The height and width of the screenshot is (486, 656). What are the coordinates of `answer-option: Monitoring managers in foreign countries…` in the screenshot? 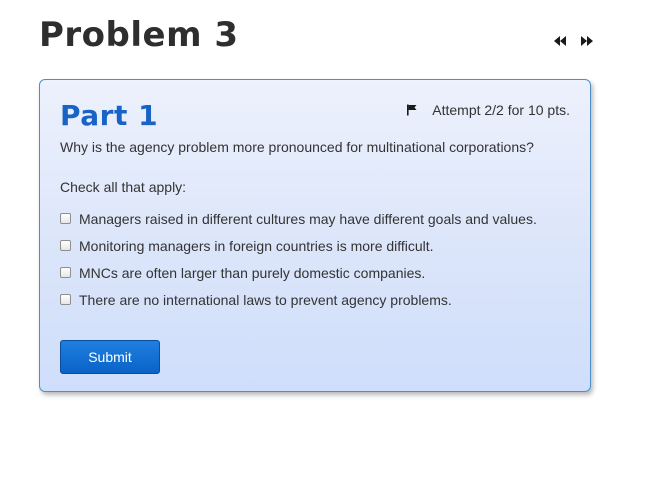 It's located at (298, 245).